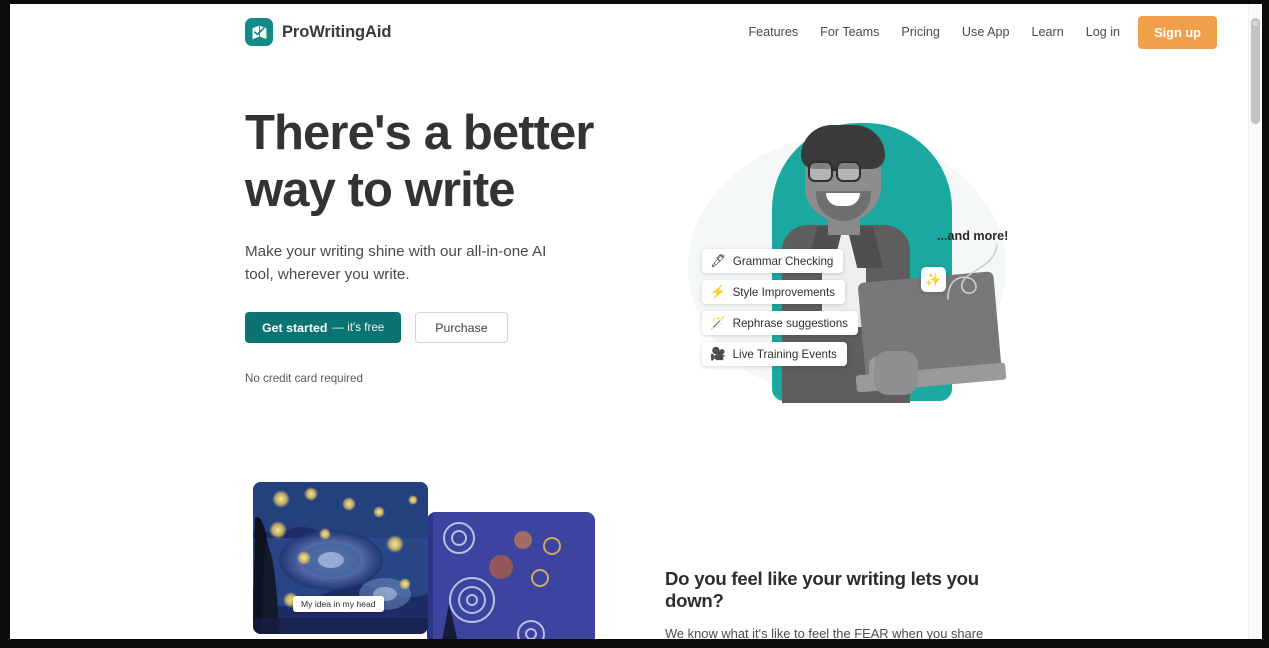 The height and width of the screenshot is (648, 1269). Describe the element at coordinates (358, 327) in the screenshot. I see `get-started-subtext: — it's free` at that location.